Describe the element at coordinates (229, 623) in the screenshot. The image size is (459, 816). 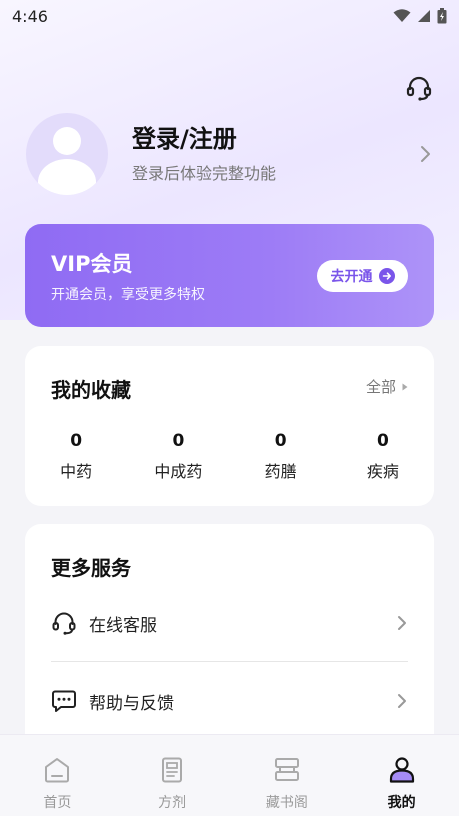
I see `service-online-support: 在线客服` at that location.